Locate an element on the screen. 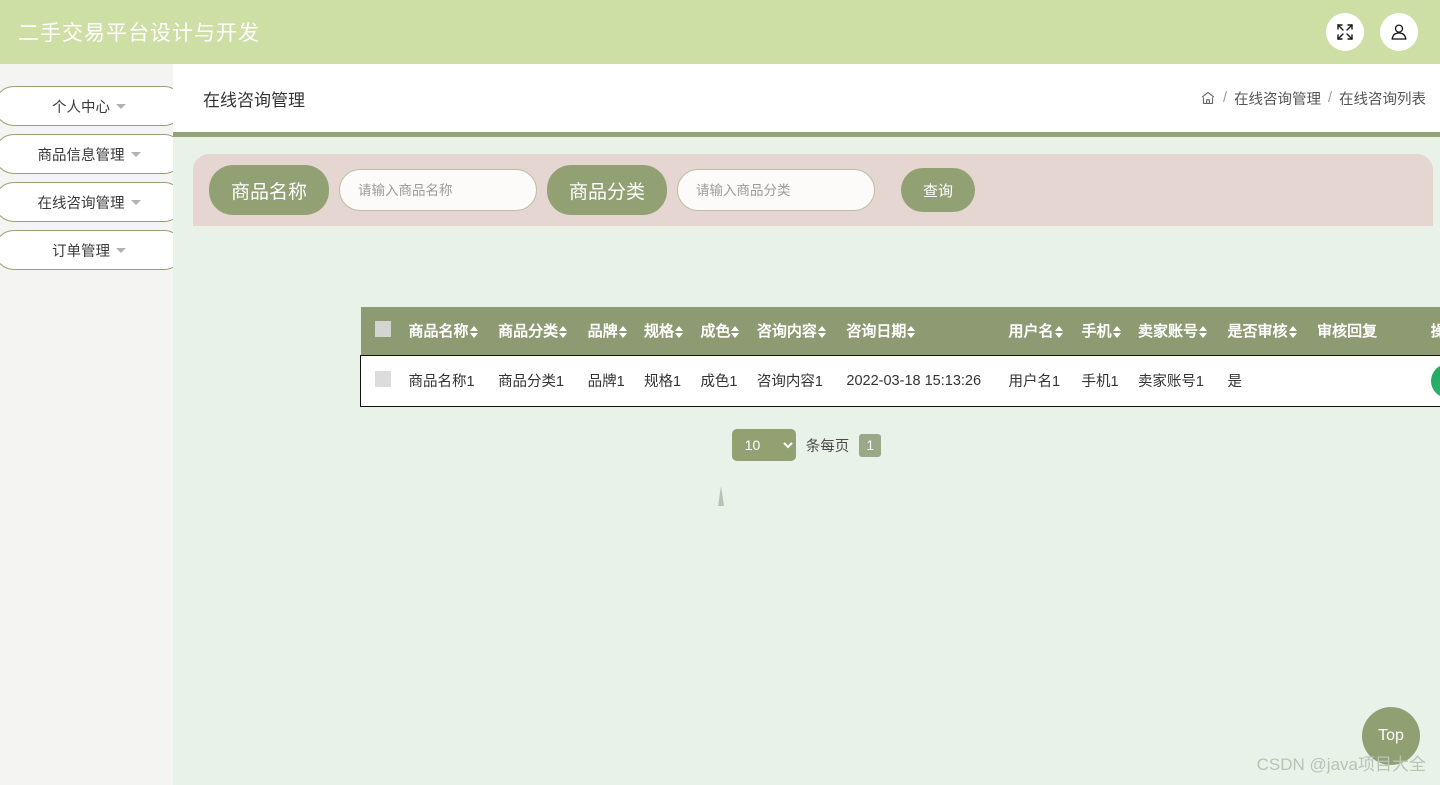 The image size is (1440, 785). back-to-top-label: Top is located at coordinates (1391, 735).